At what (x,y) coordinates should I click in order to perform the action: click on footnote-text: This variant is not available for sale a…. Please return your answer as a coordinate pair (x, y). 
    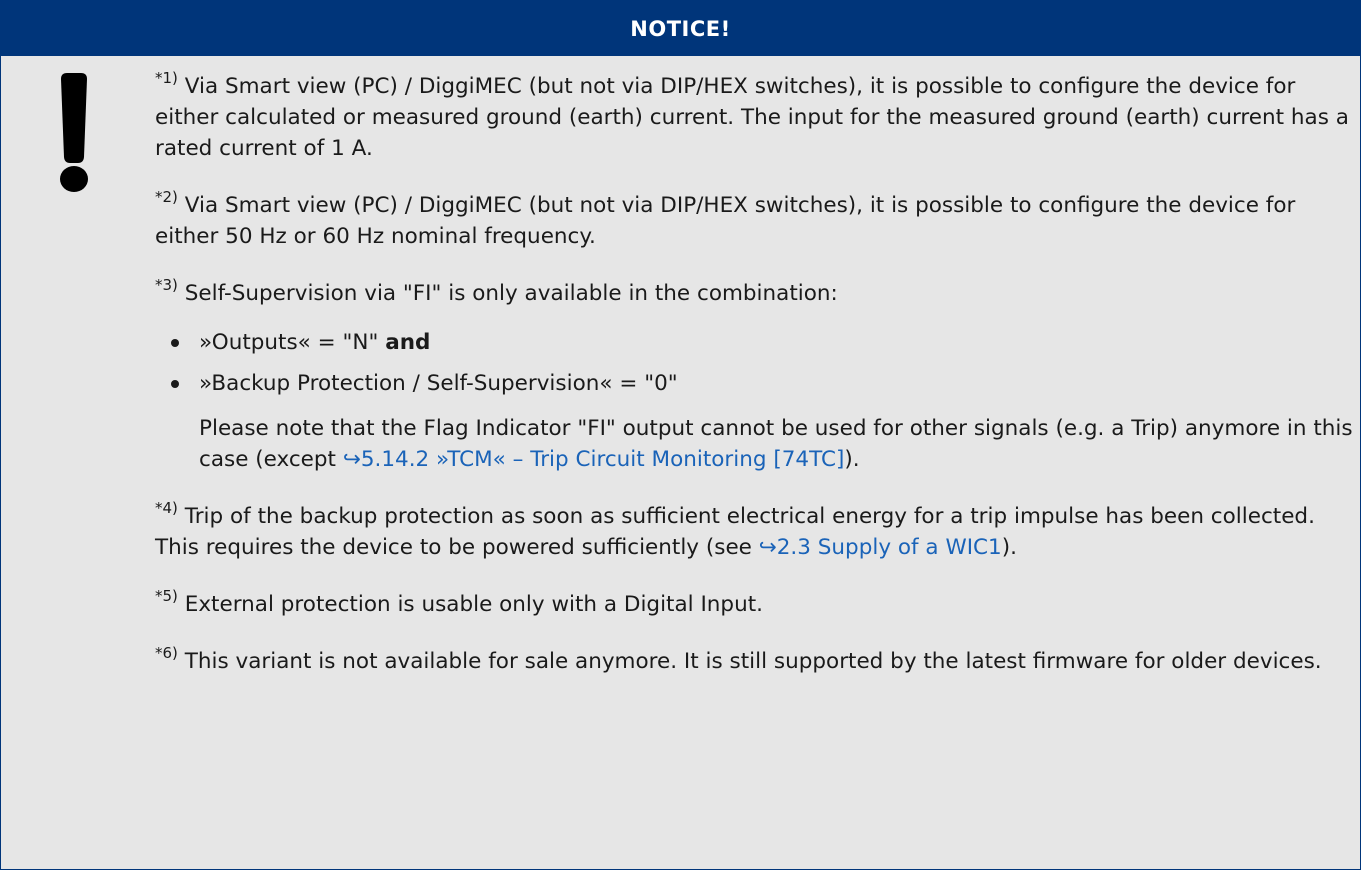
    Looking at the image, I should click on (749, 661).